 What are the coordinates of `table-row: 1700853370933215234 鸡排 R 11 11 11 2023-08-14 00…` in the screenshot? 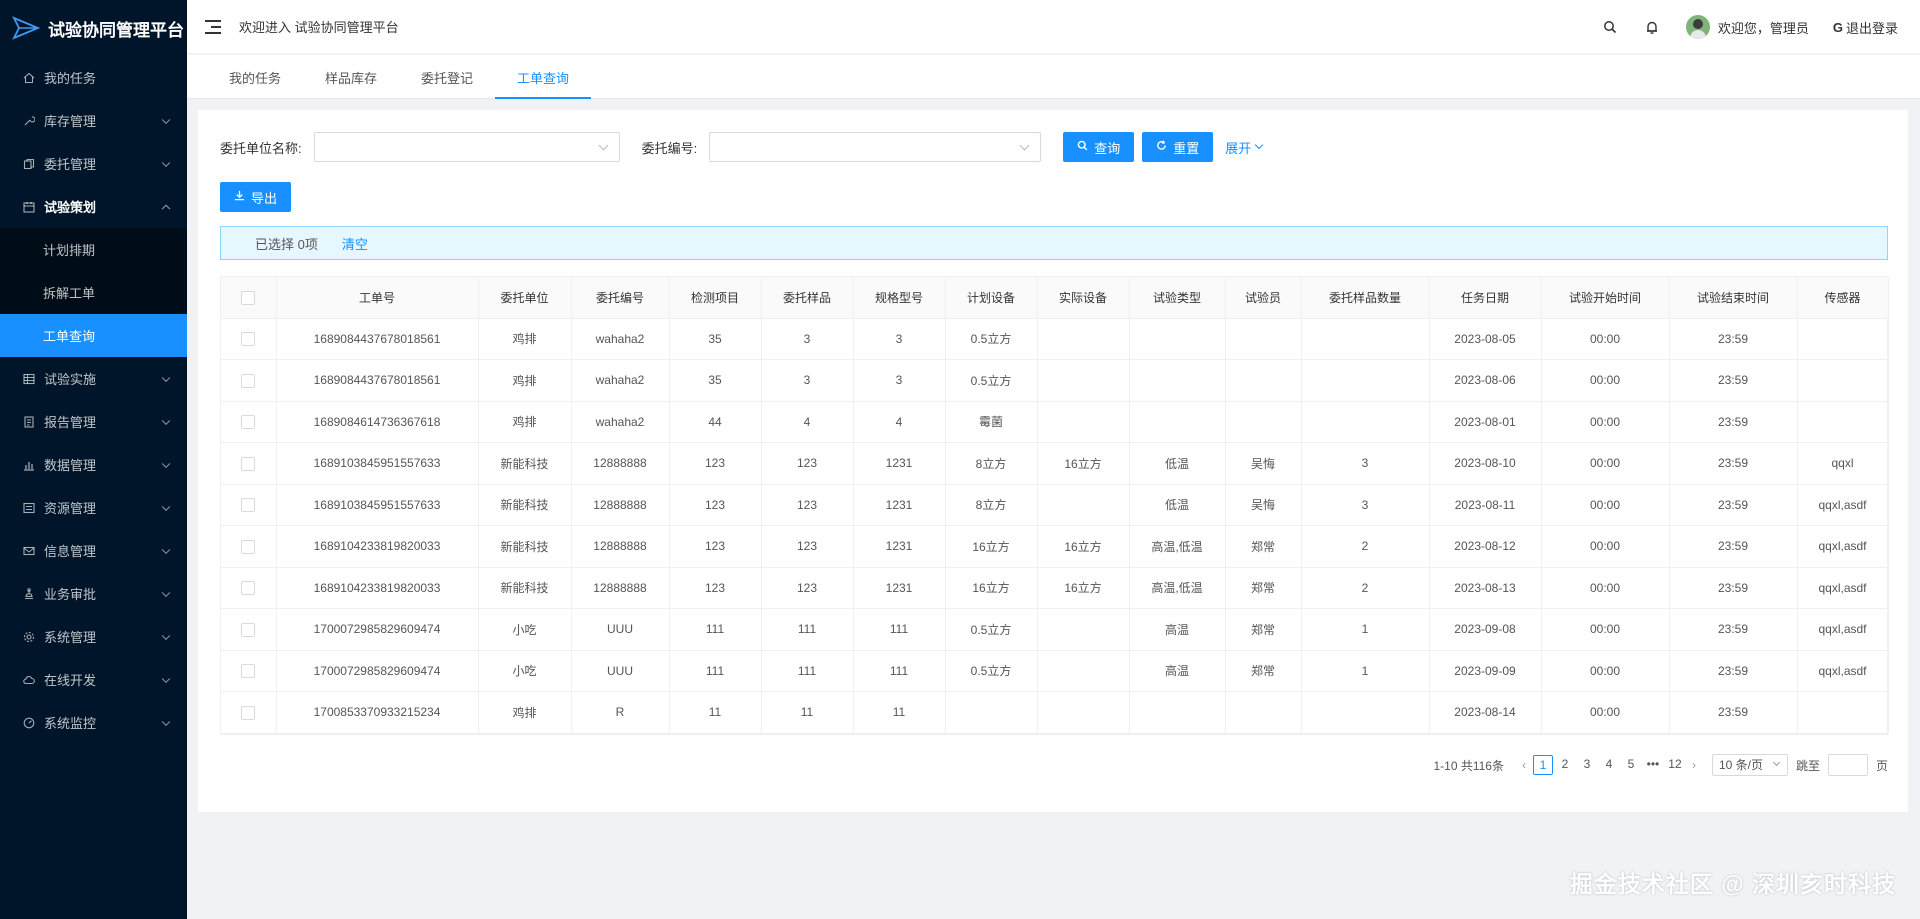 It's located at (1055, 712).